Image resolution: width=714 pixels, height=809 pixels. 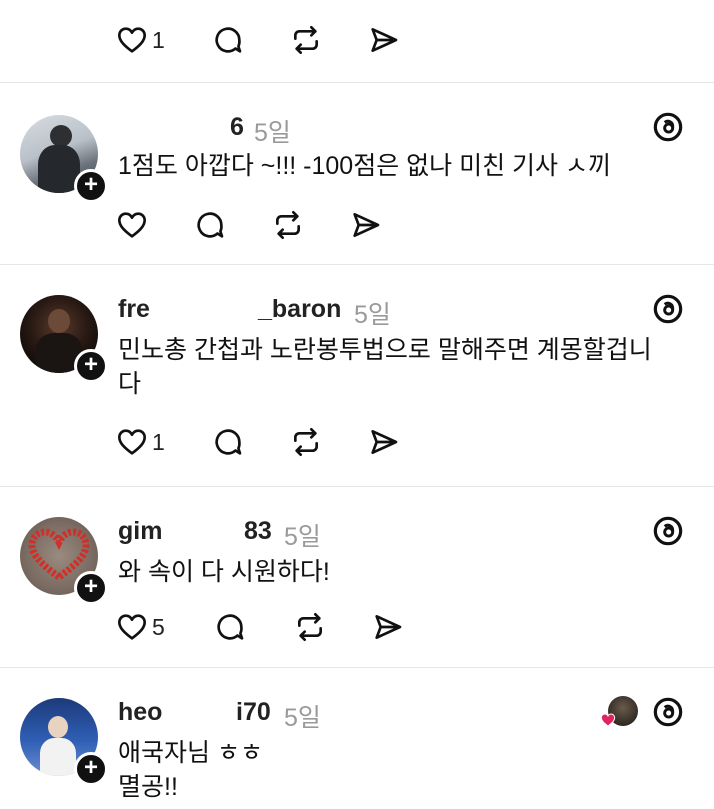 What do you see at coordinates (385, 350) in the screenshot?
I see `post-text-line: 민노총 간첩과 노란봉투법으로 말해주면 계몽할겁니` at bounding box center [385, 350].